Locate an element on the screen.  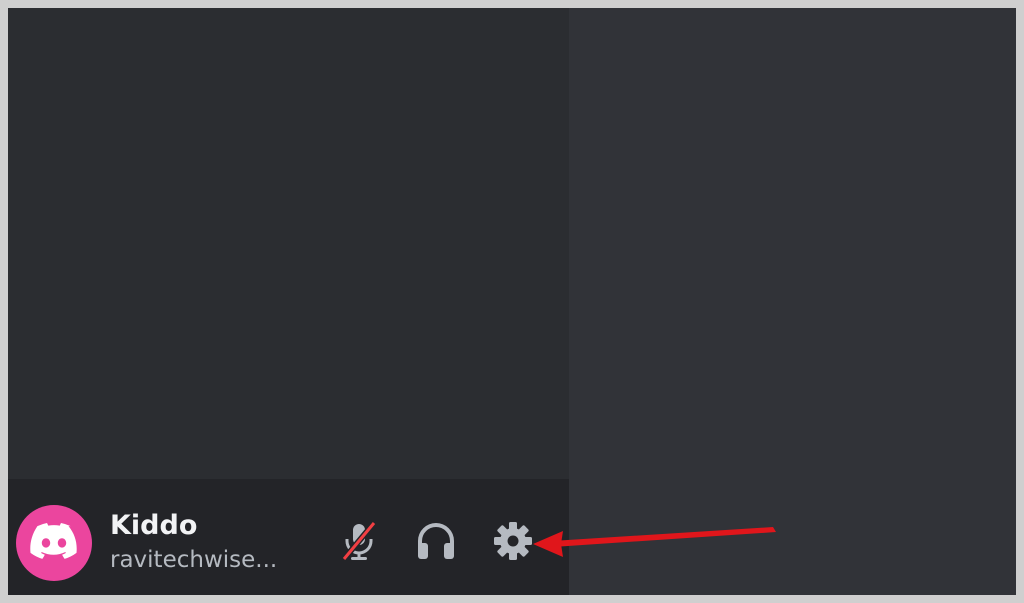
headphones-icon is located at coordinates (436, 543).